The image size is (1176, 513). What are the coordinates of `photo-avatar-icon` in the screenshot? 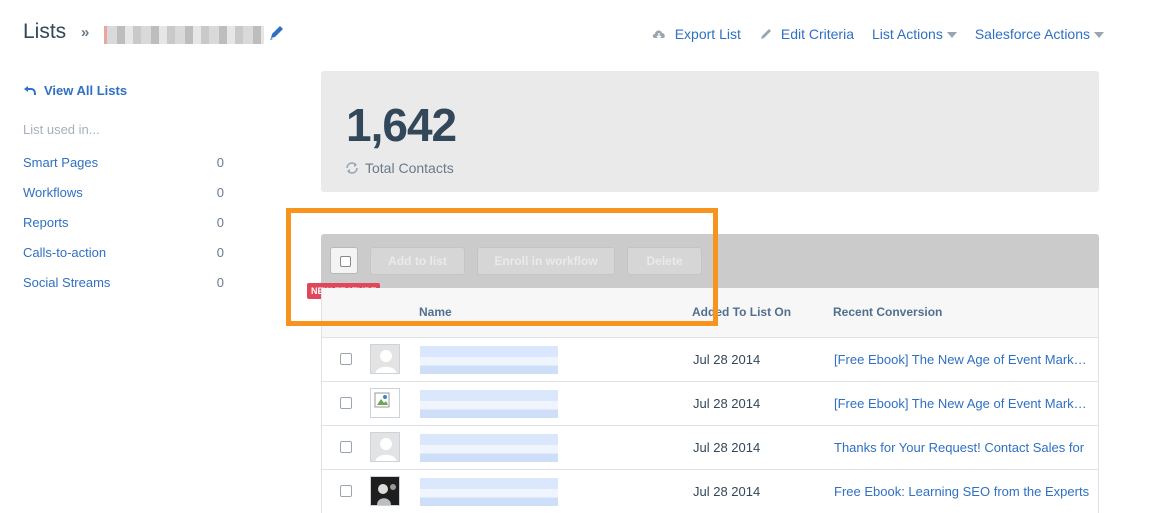 It's located at (385, 491).